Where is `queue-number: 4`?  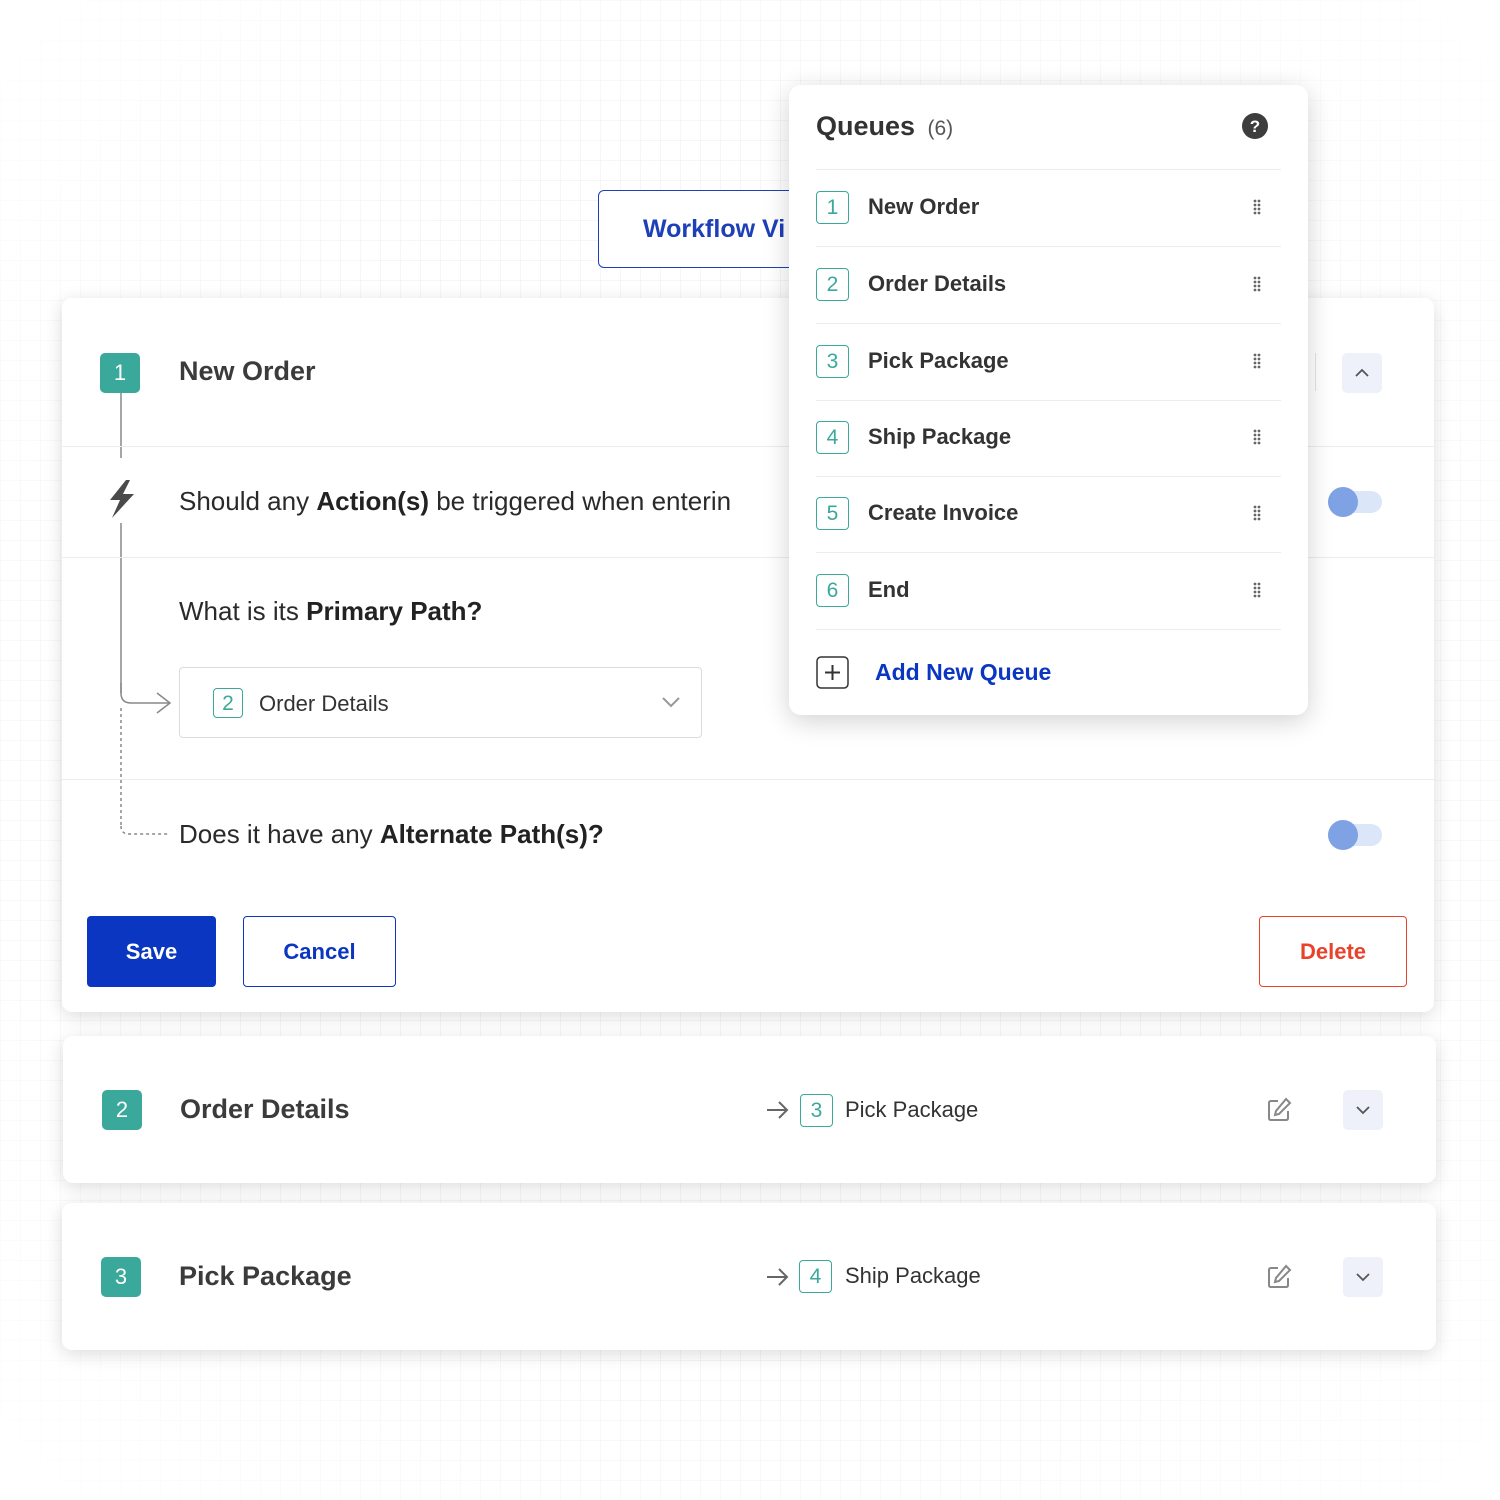 queue-number: 4 is located at coordinates (832, 437).